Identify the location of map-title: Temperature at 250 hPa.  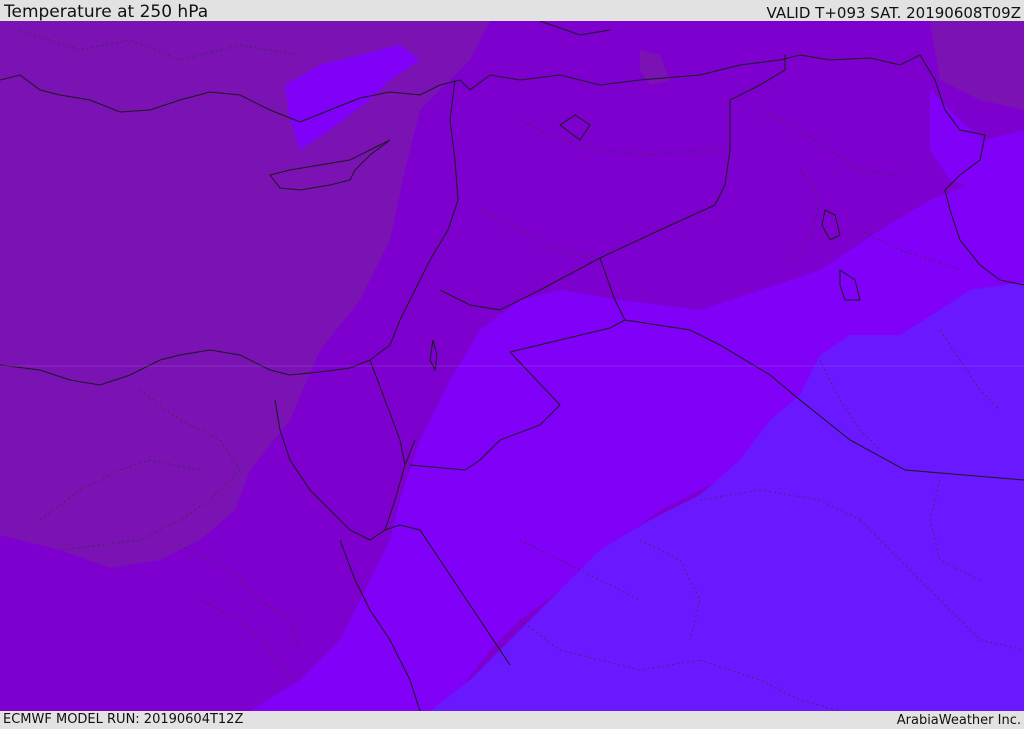
(106, 12).